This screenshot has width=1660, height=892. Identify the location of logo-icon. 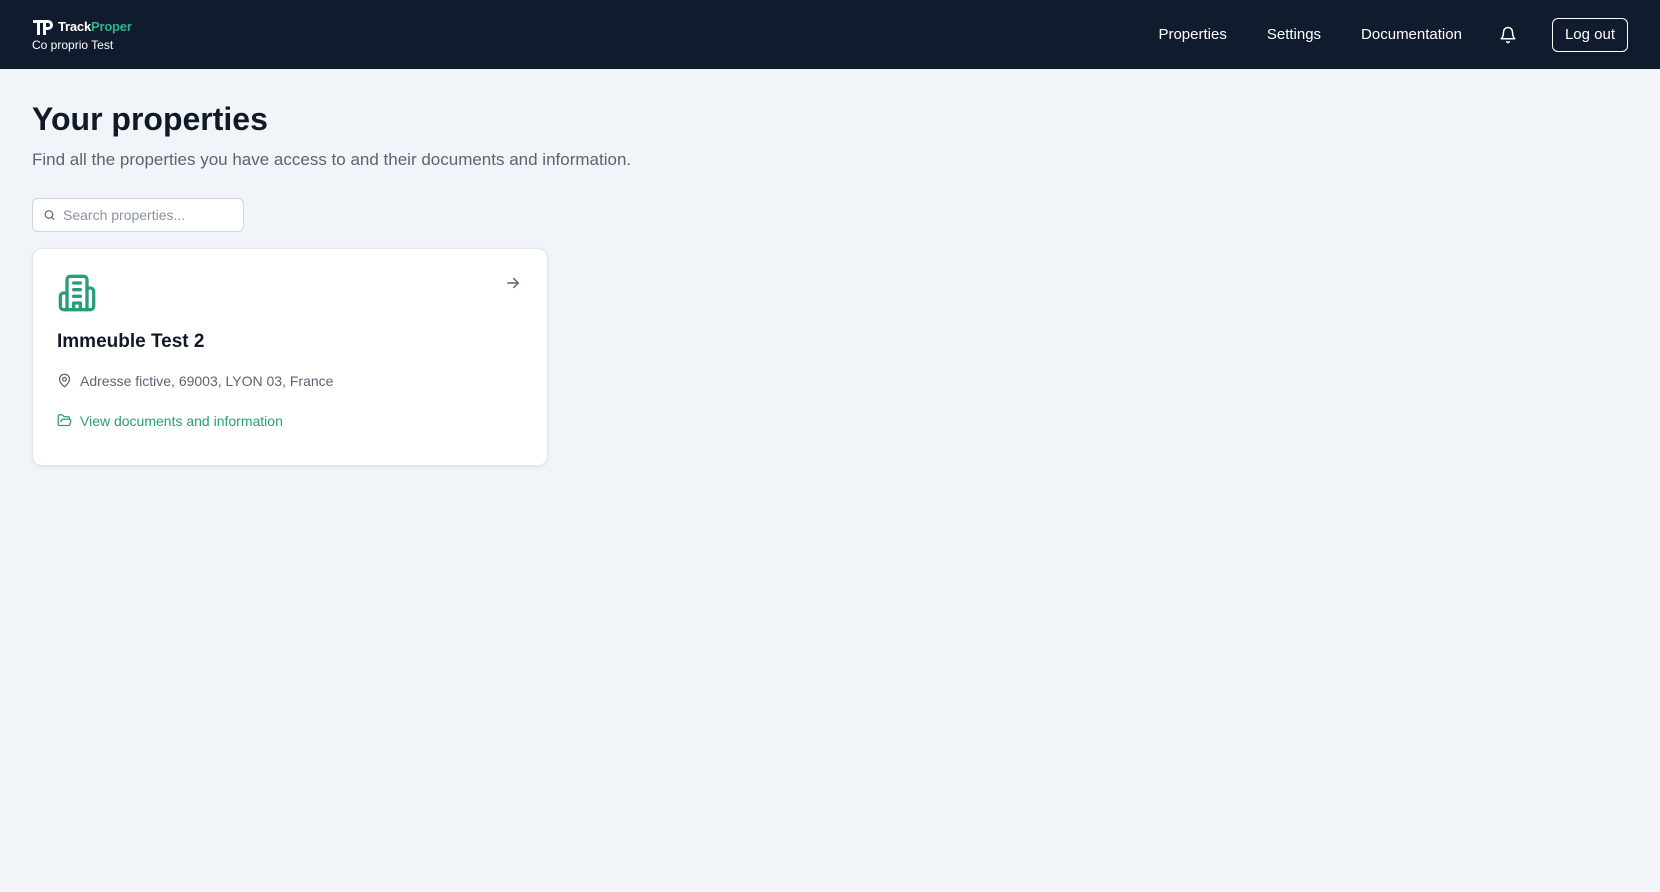
(43, 27).